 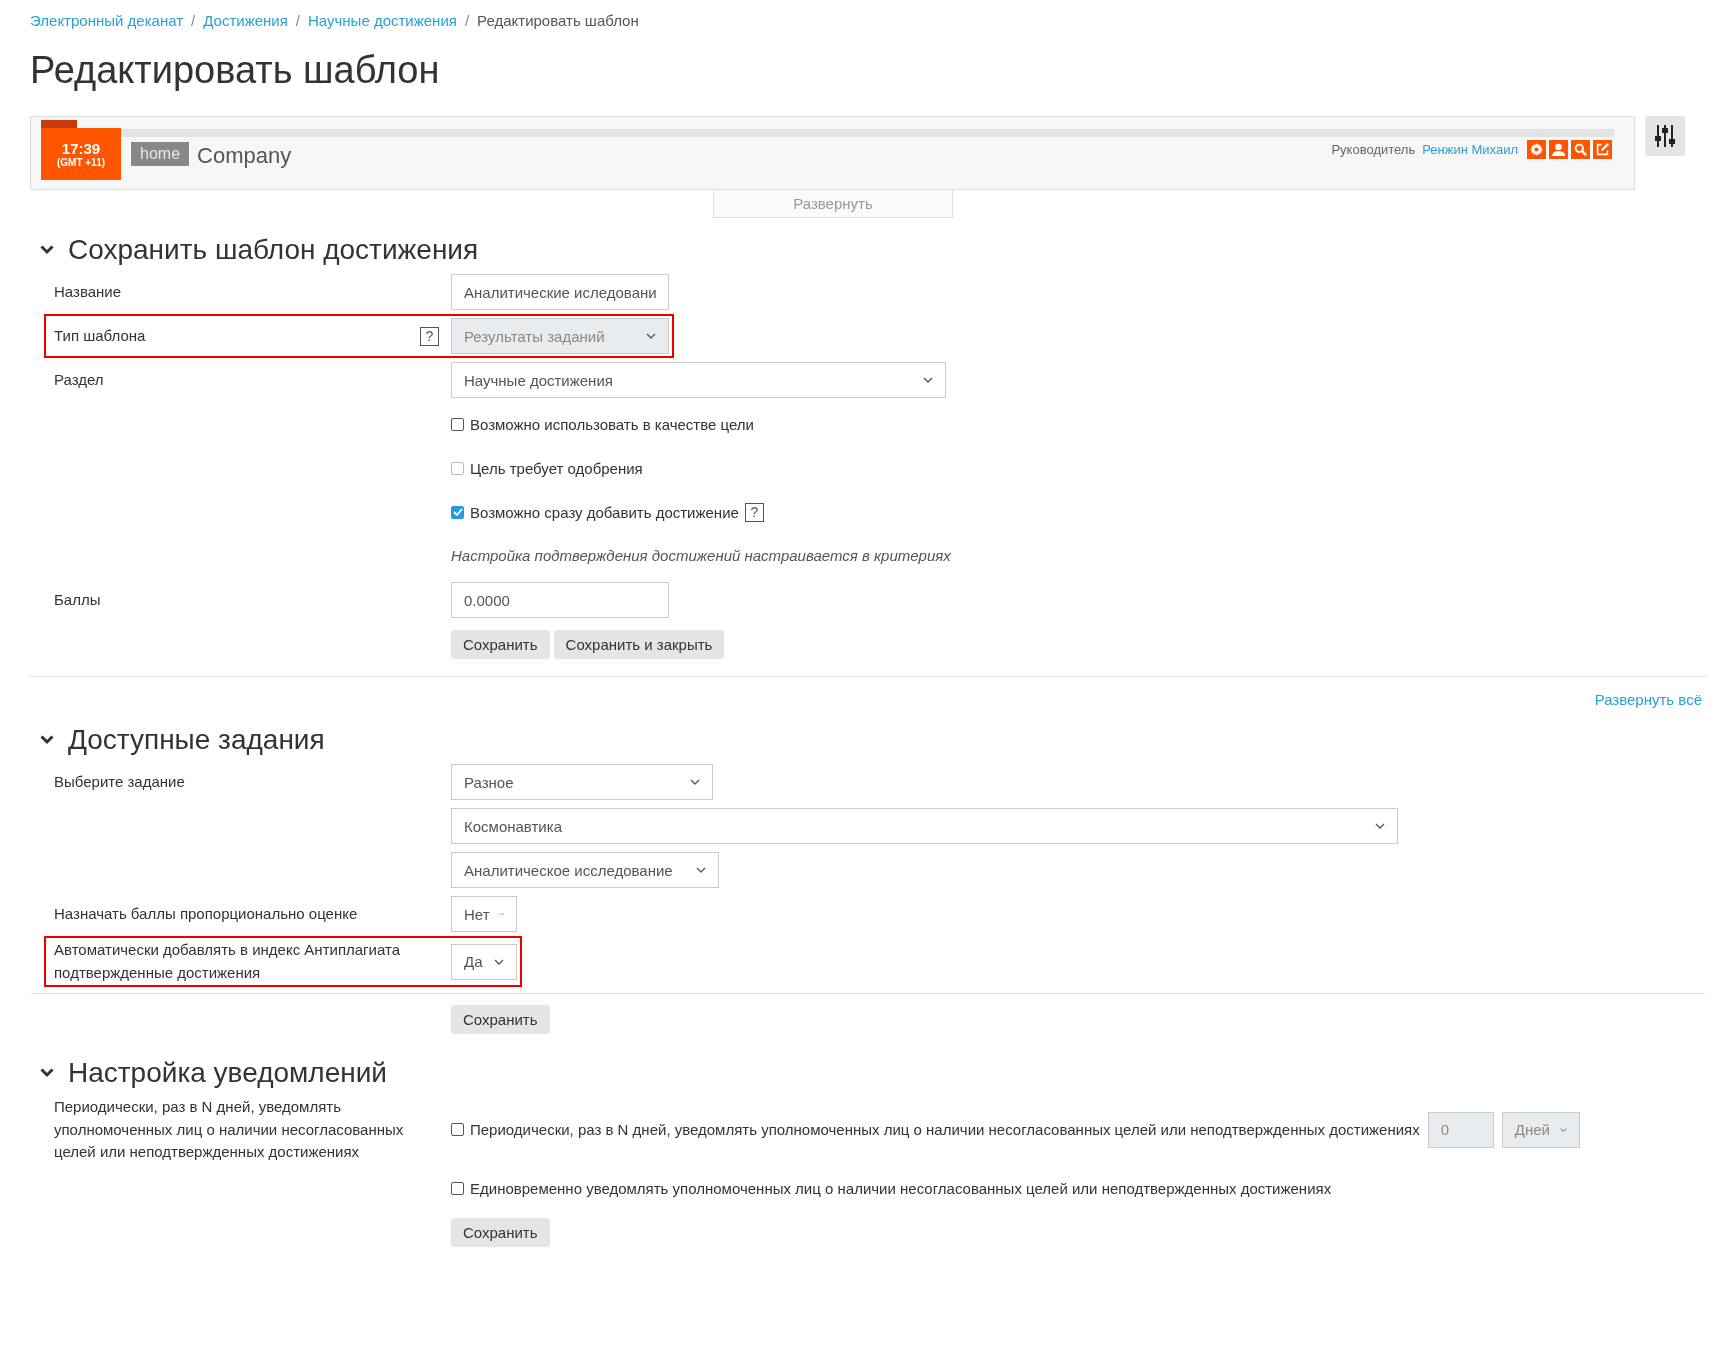 What do you see at coordinates (560, 292) in the screenshot?
I see `text-field: Аналитические иследовани` at bounding box center [560, 292].